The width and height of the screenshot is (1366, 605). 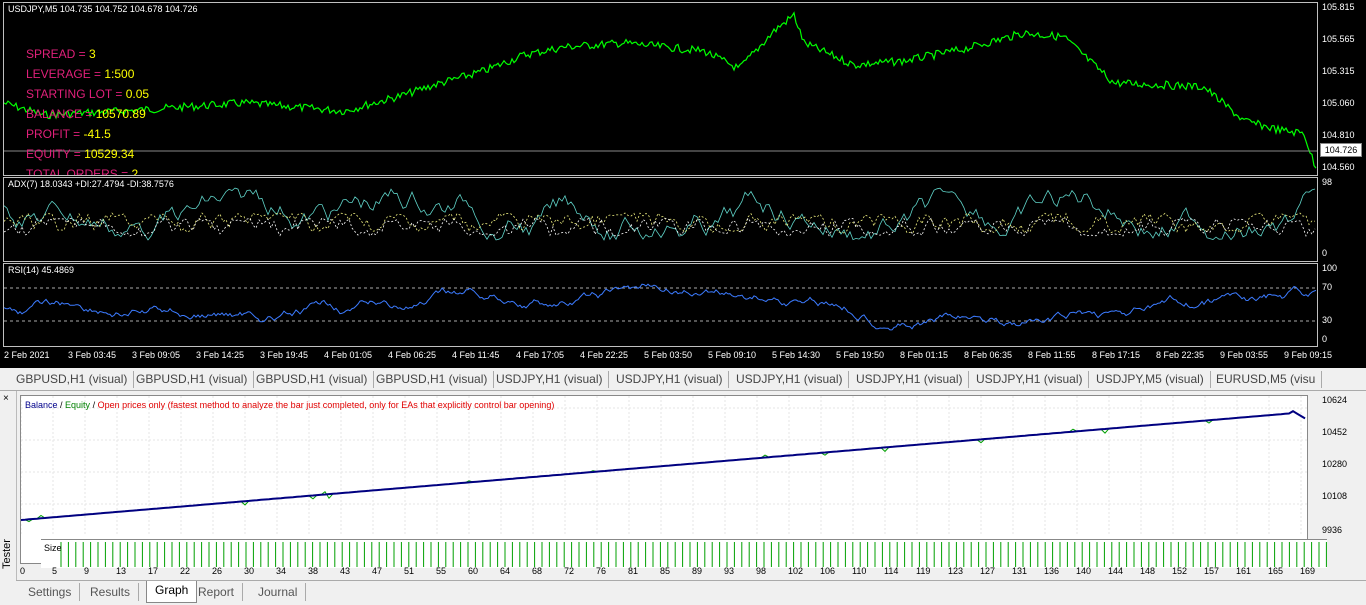 I want to click on legend-equity: Equity, so click(x=78, y=405).